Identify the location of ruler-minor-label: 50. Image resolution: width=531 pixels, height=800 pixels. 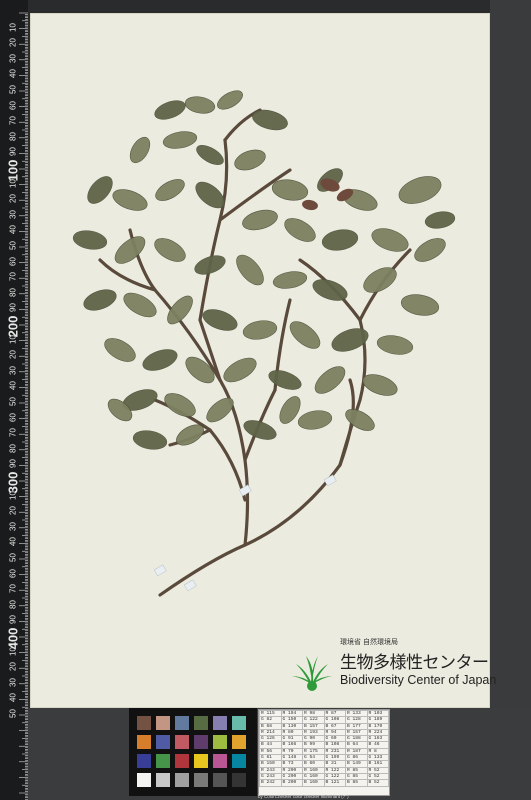
(13, 713).